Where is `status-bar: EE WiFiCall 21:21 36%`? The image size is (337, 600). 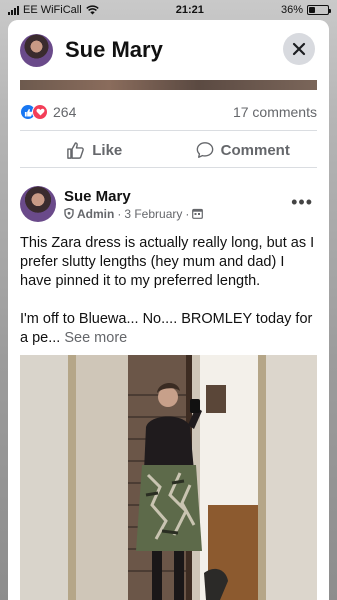
status-bar: EE WiFiCall 21:21 36% is located at coordinates (168, 10).